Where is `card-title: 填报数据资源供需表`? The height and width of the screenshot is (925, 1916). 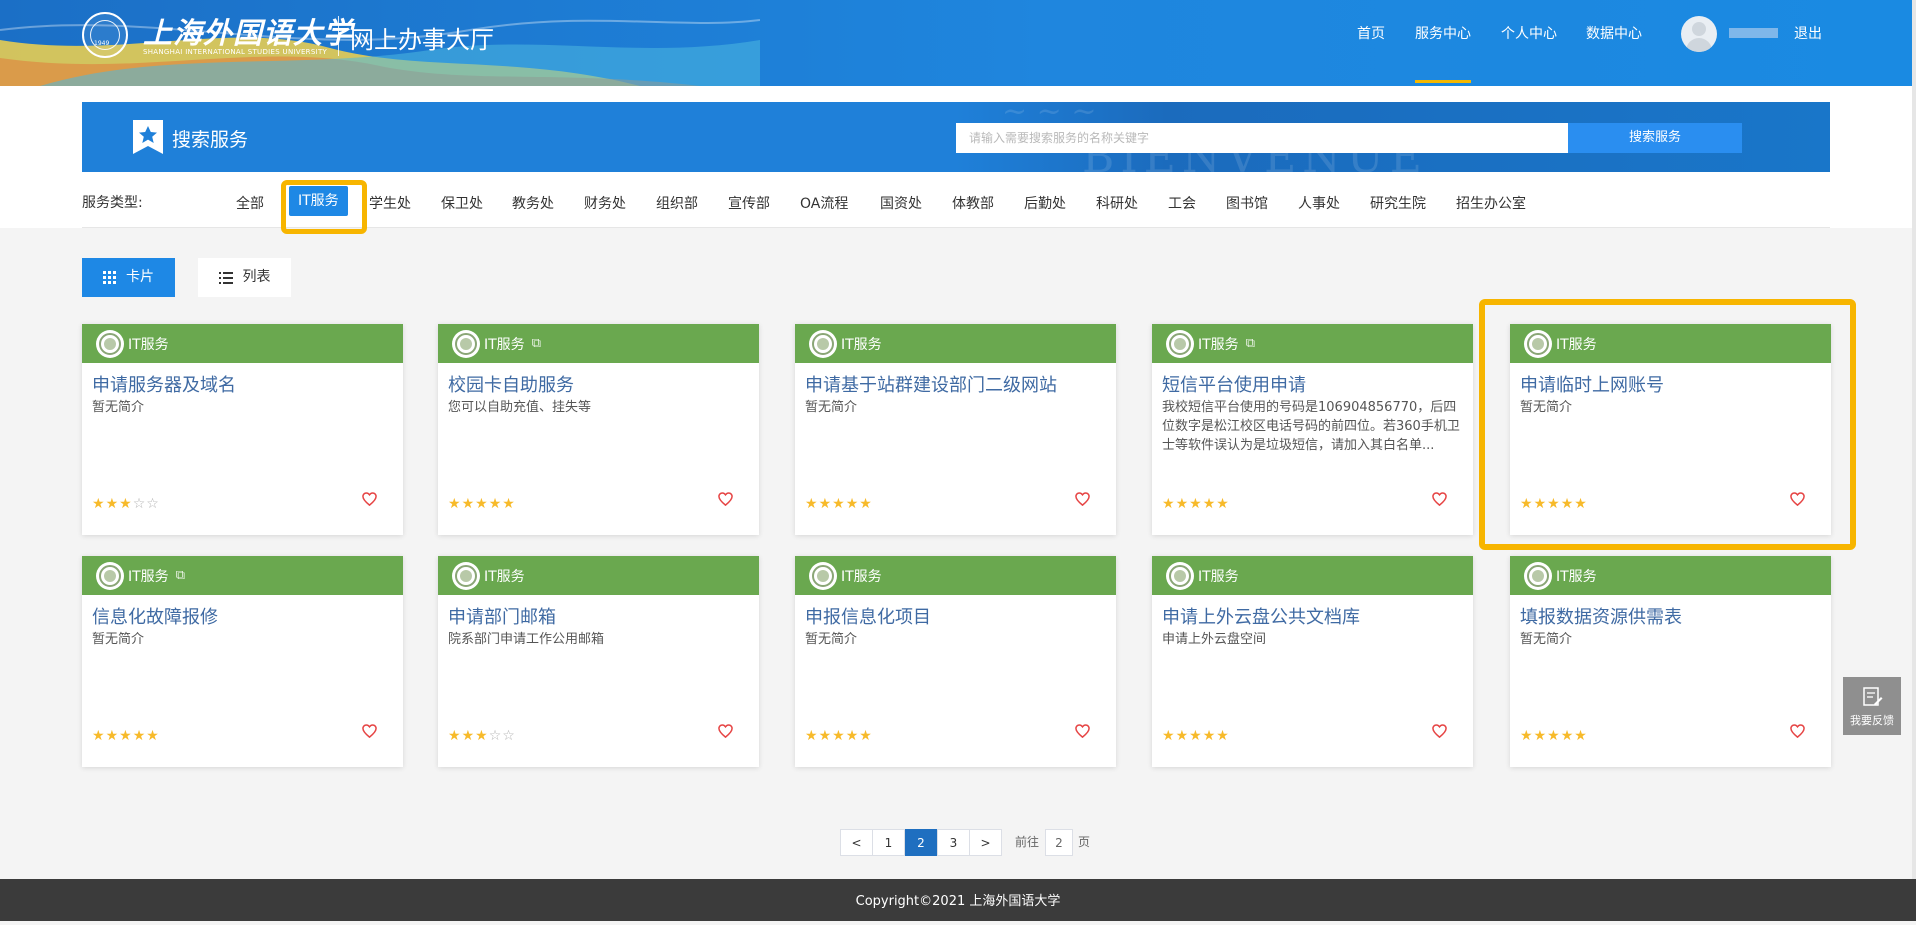 card-title: 填报数据资源供需表 is located at coordinates (1601, 616).